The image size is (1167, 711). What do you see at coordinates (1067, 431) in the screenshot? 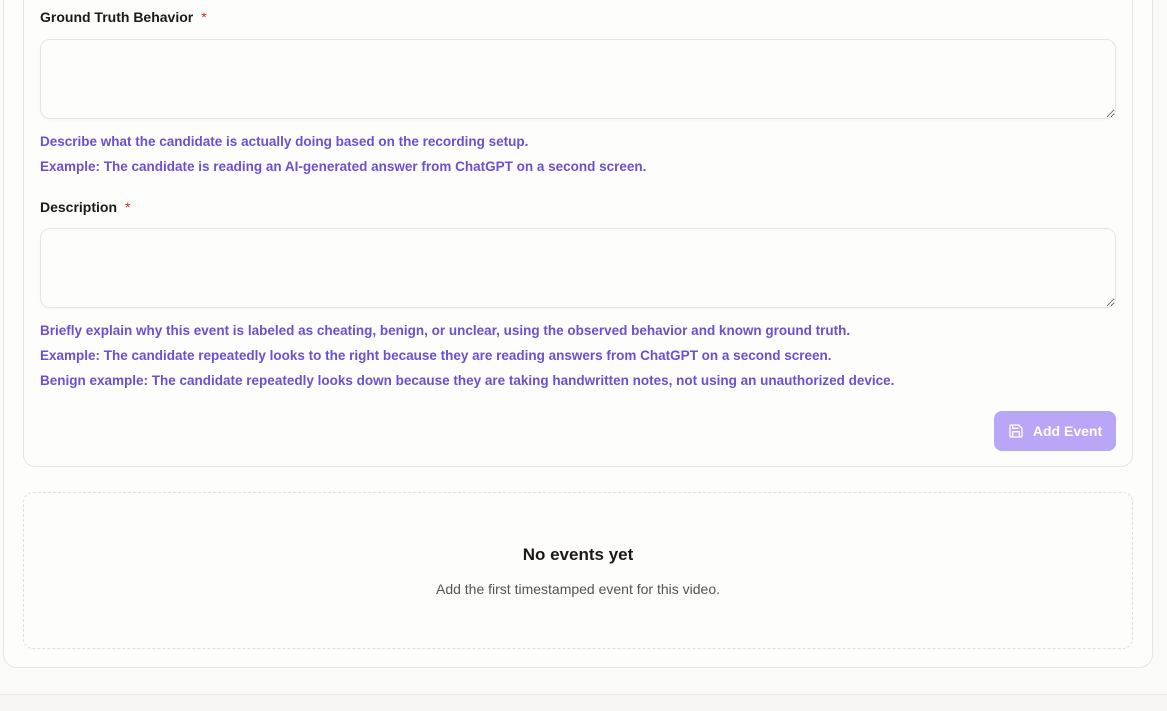
I see `add-event-button-label: Add Event` at bounding box center [1067, 431].